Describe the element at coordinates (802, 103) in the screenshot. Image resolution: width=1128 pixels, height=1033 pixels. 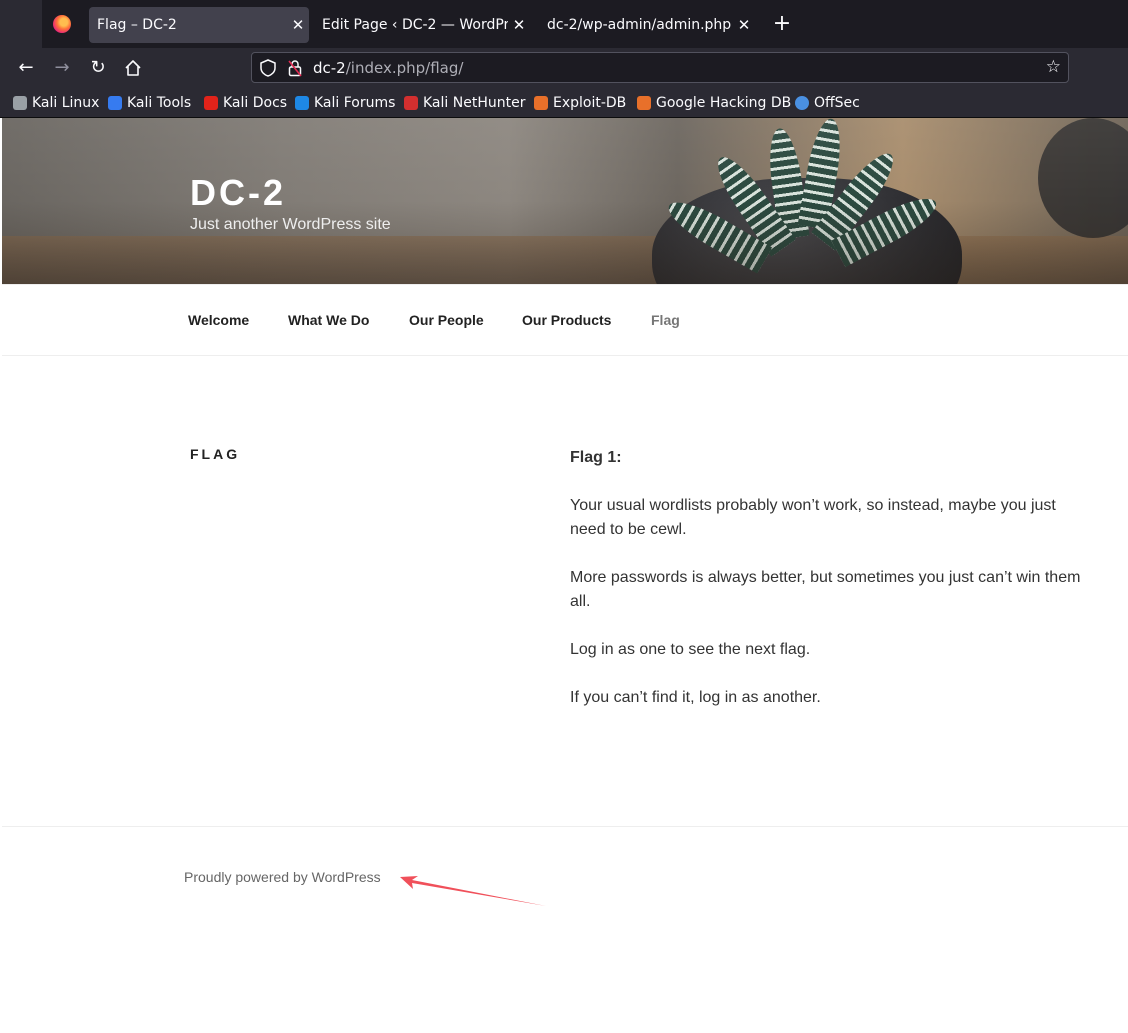
I see `offsec-icon` at that location.